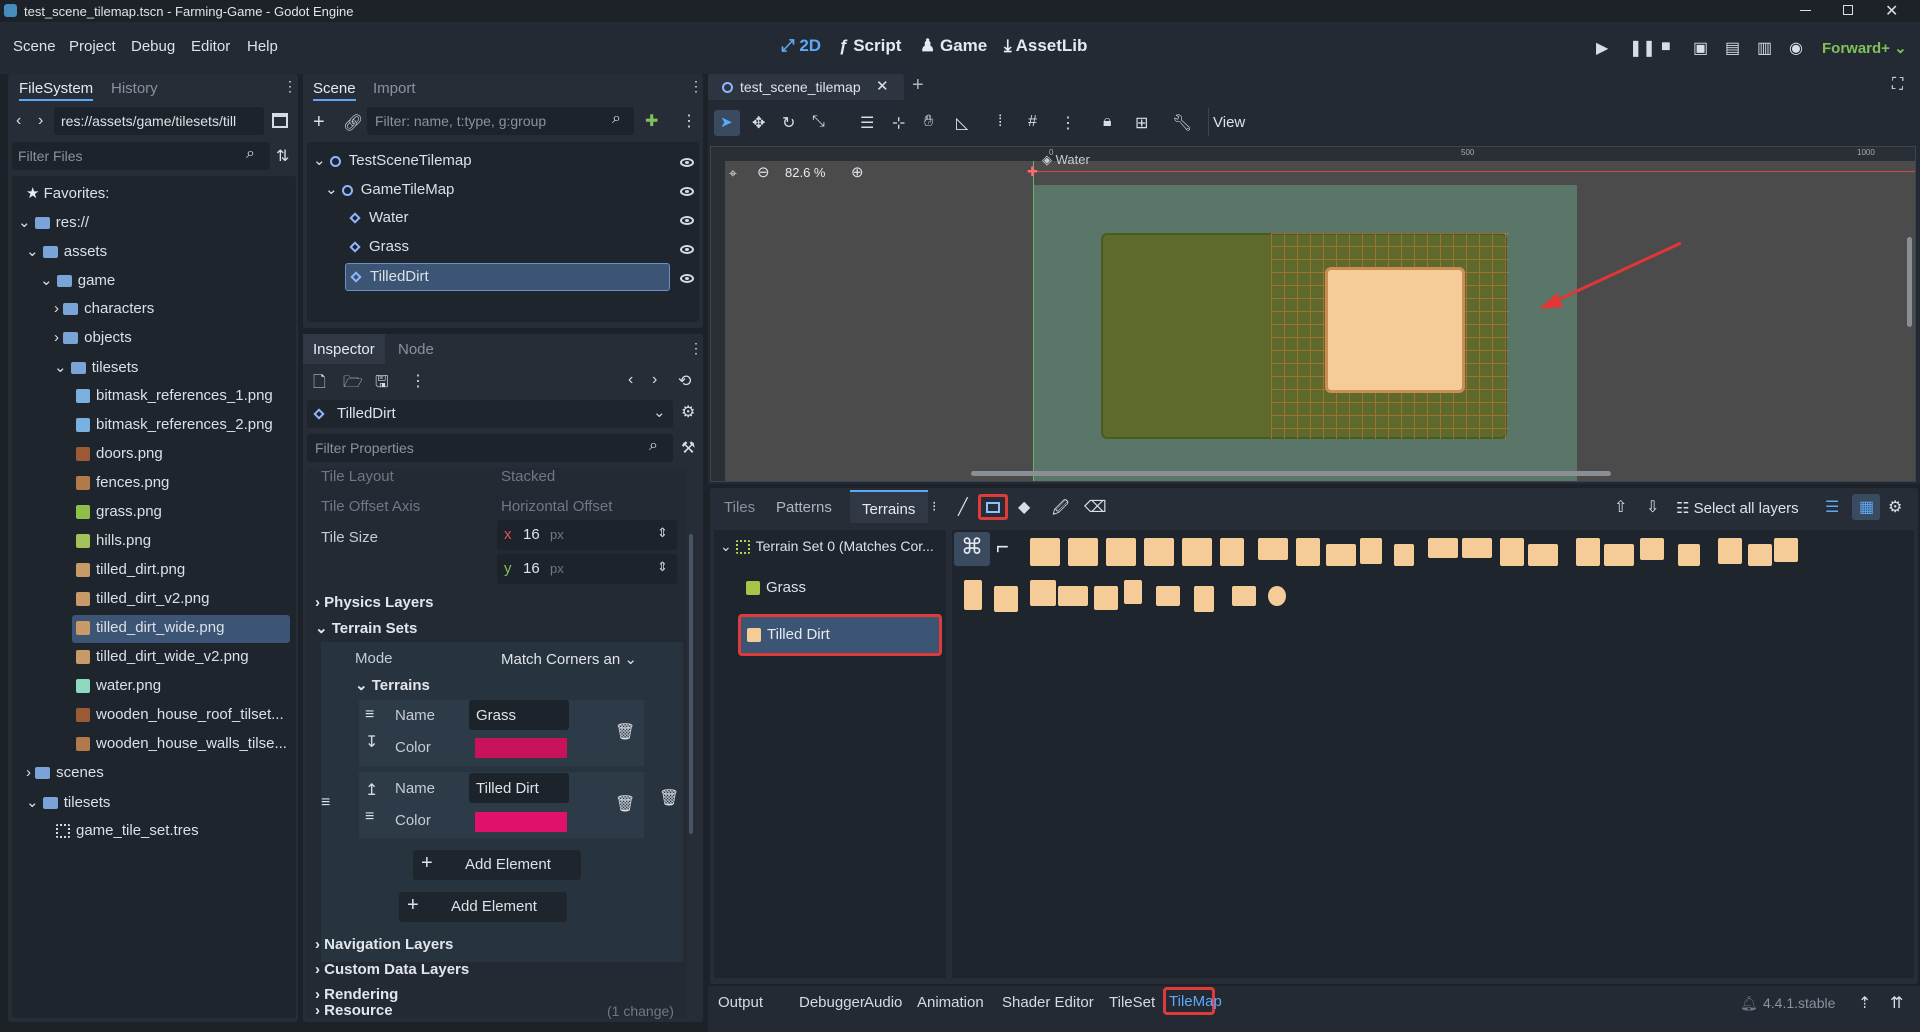 The height and width of the screenshot is (1032, 1920). What do you see at coordinates (1891, 11) in the screenshot?
I see `close-window-icon: ✕` at bounding box center [1891, 11].